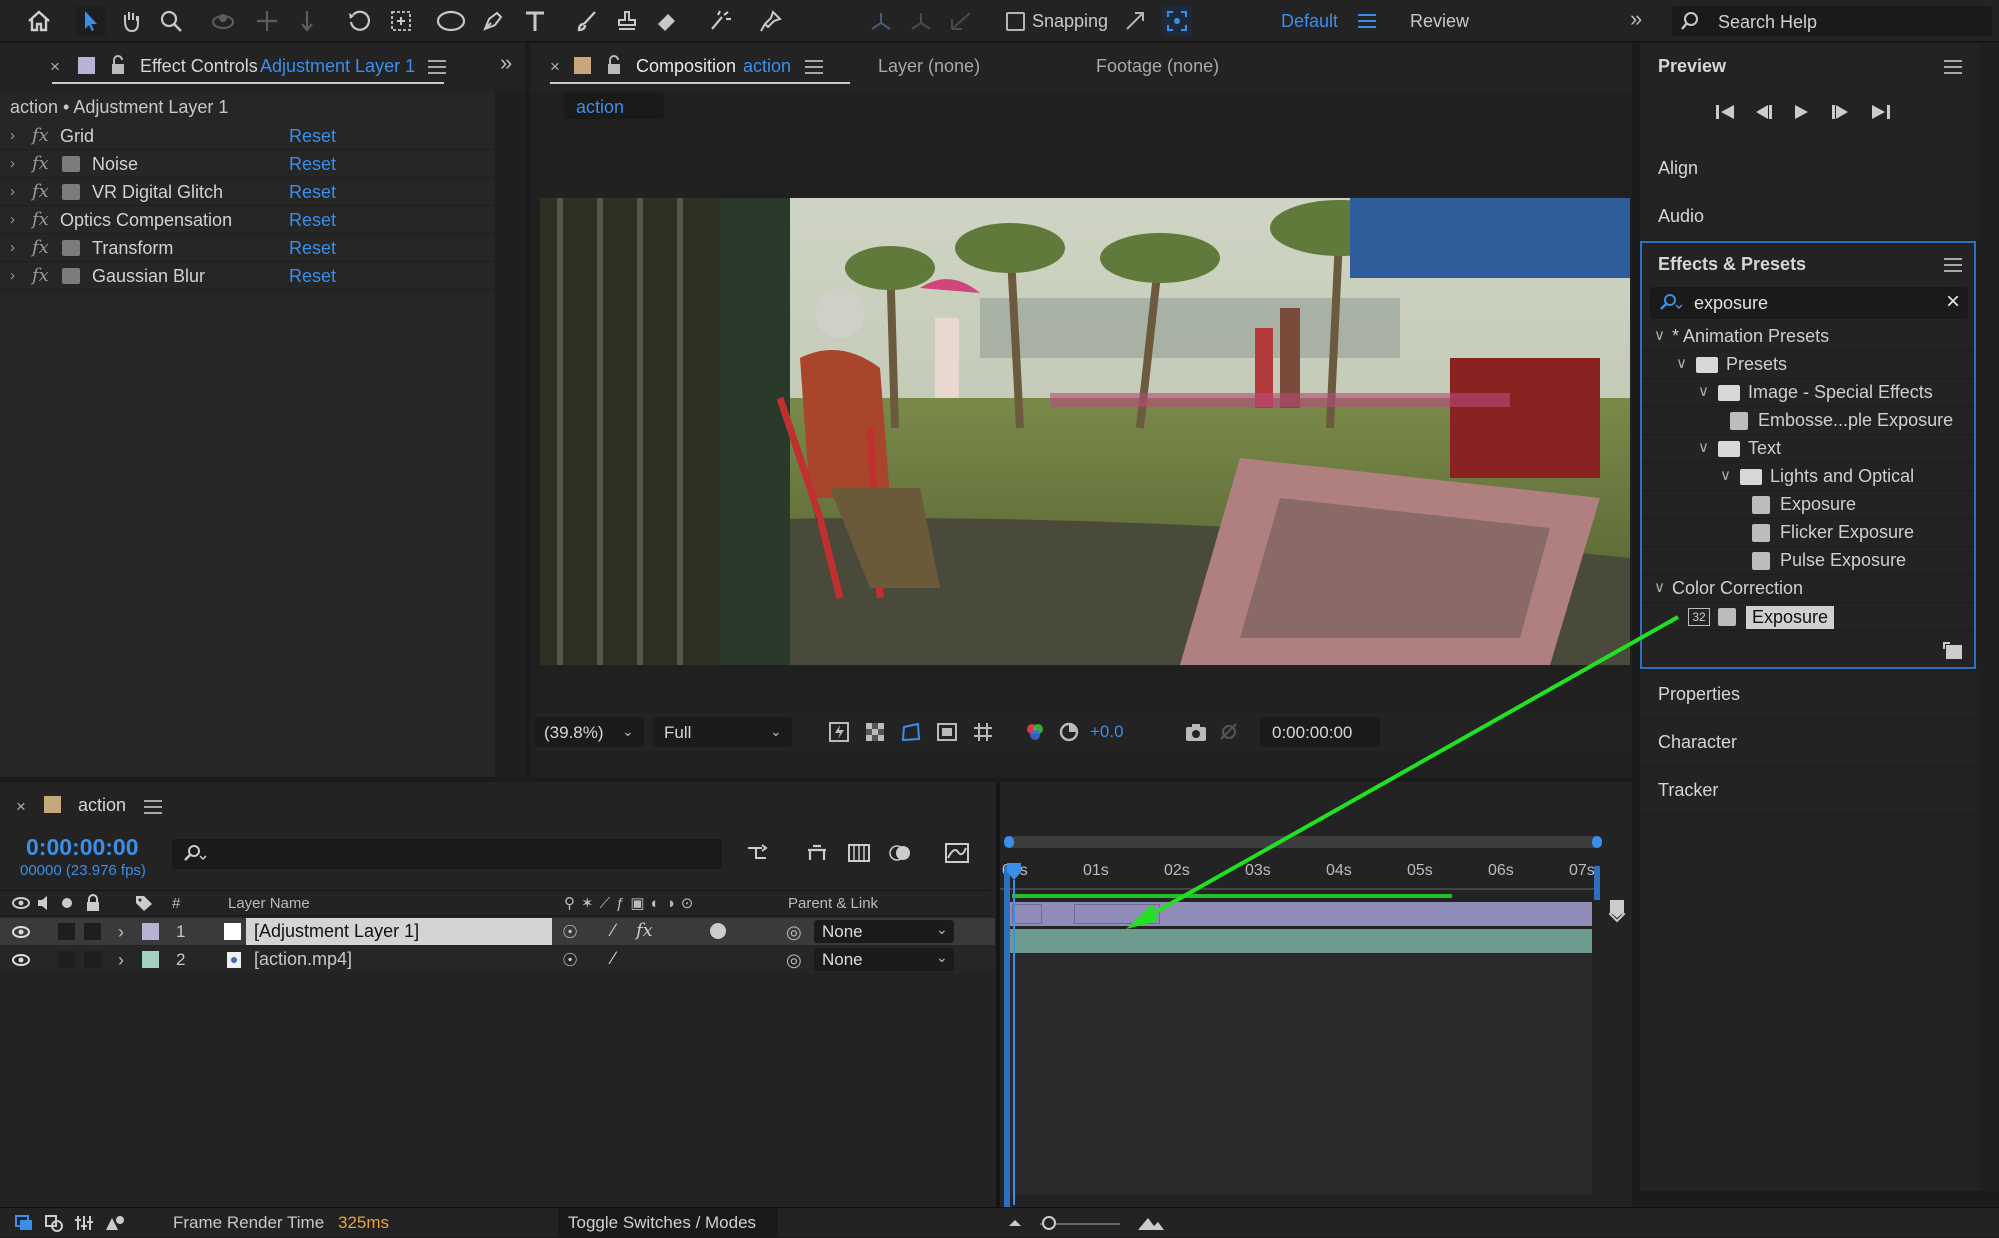 The height and width of the screenshot is (1238, 1999). What do you see at coordinates (1015, 21) in the screenshot?
I see `snapping-checkbox` at bounding box center [1015, 21].